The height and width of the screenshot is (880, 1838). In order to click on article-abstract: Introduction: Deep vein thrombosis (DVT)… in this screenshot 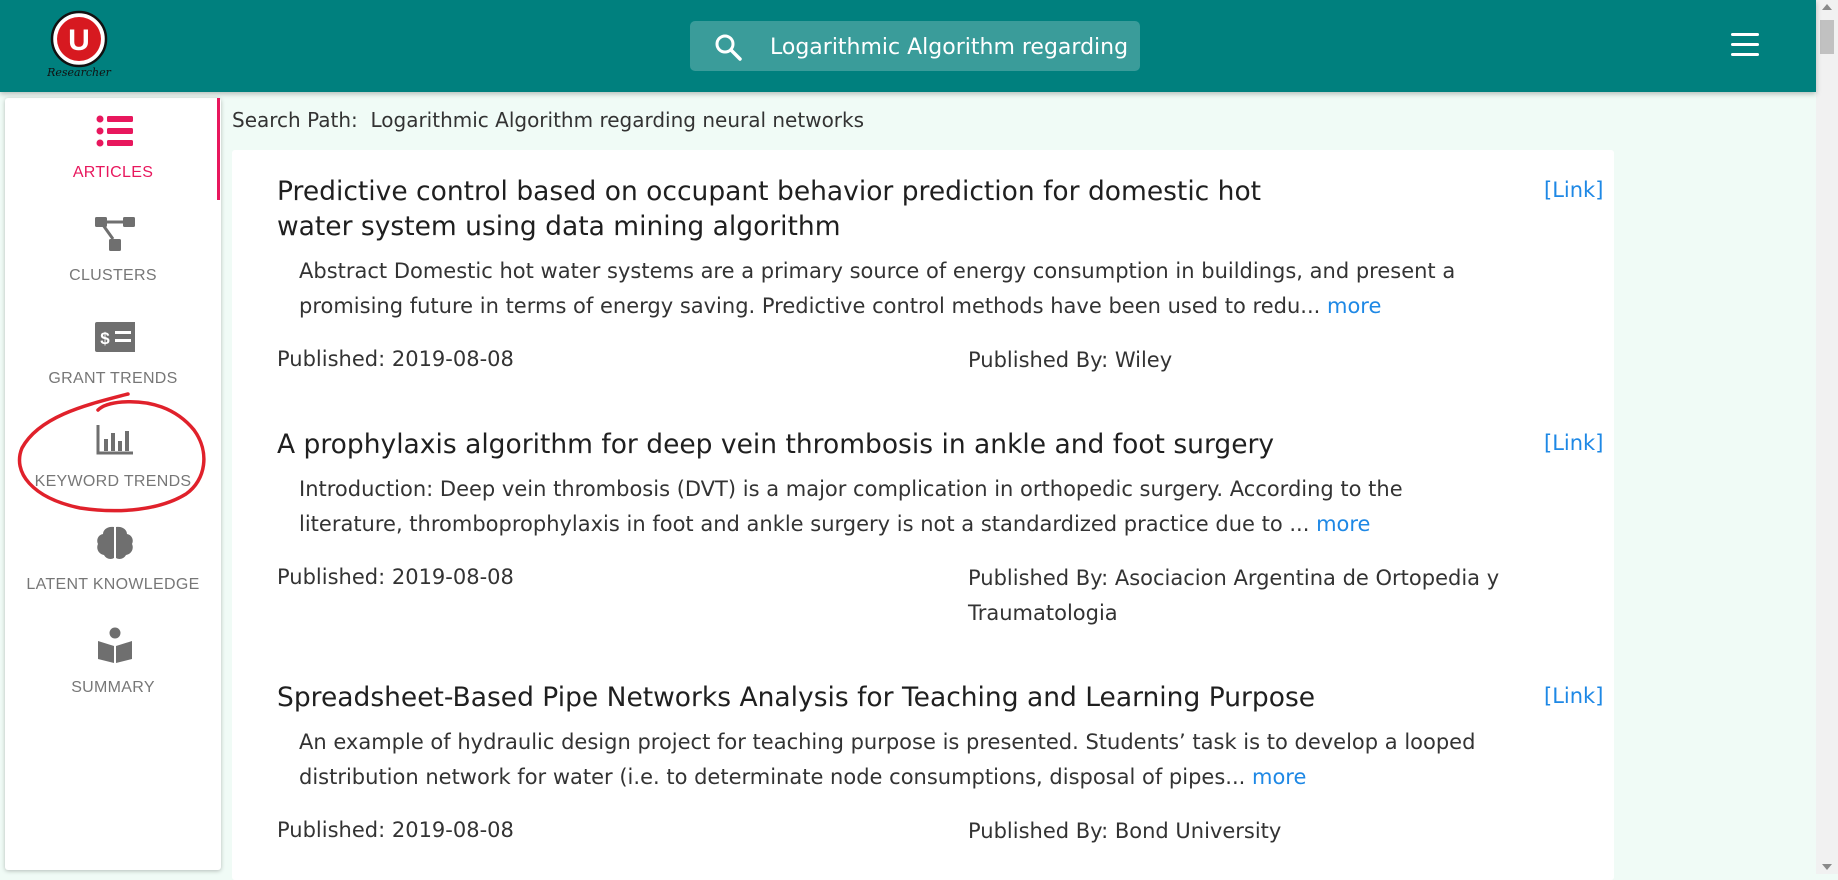, I will do `click(851, 506)`.